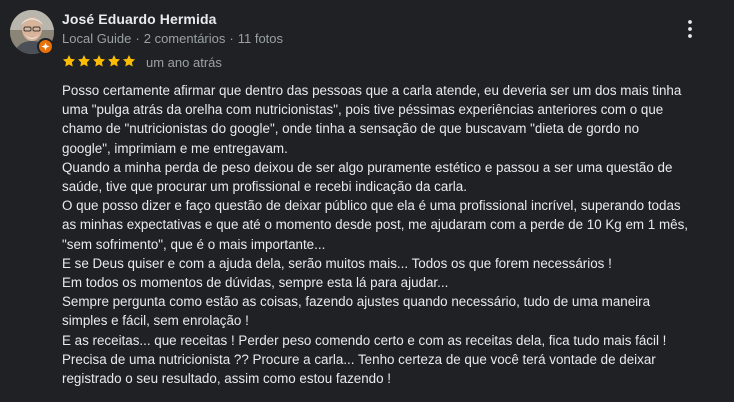 Image resolution: width=734 pixels, height=402 pixels. I want to click on photos-count: 11 fotos, so click(260, 38).